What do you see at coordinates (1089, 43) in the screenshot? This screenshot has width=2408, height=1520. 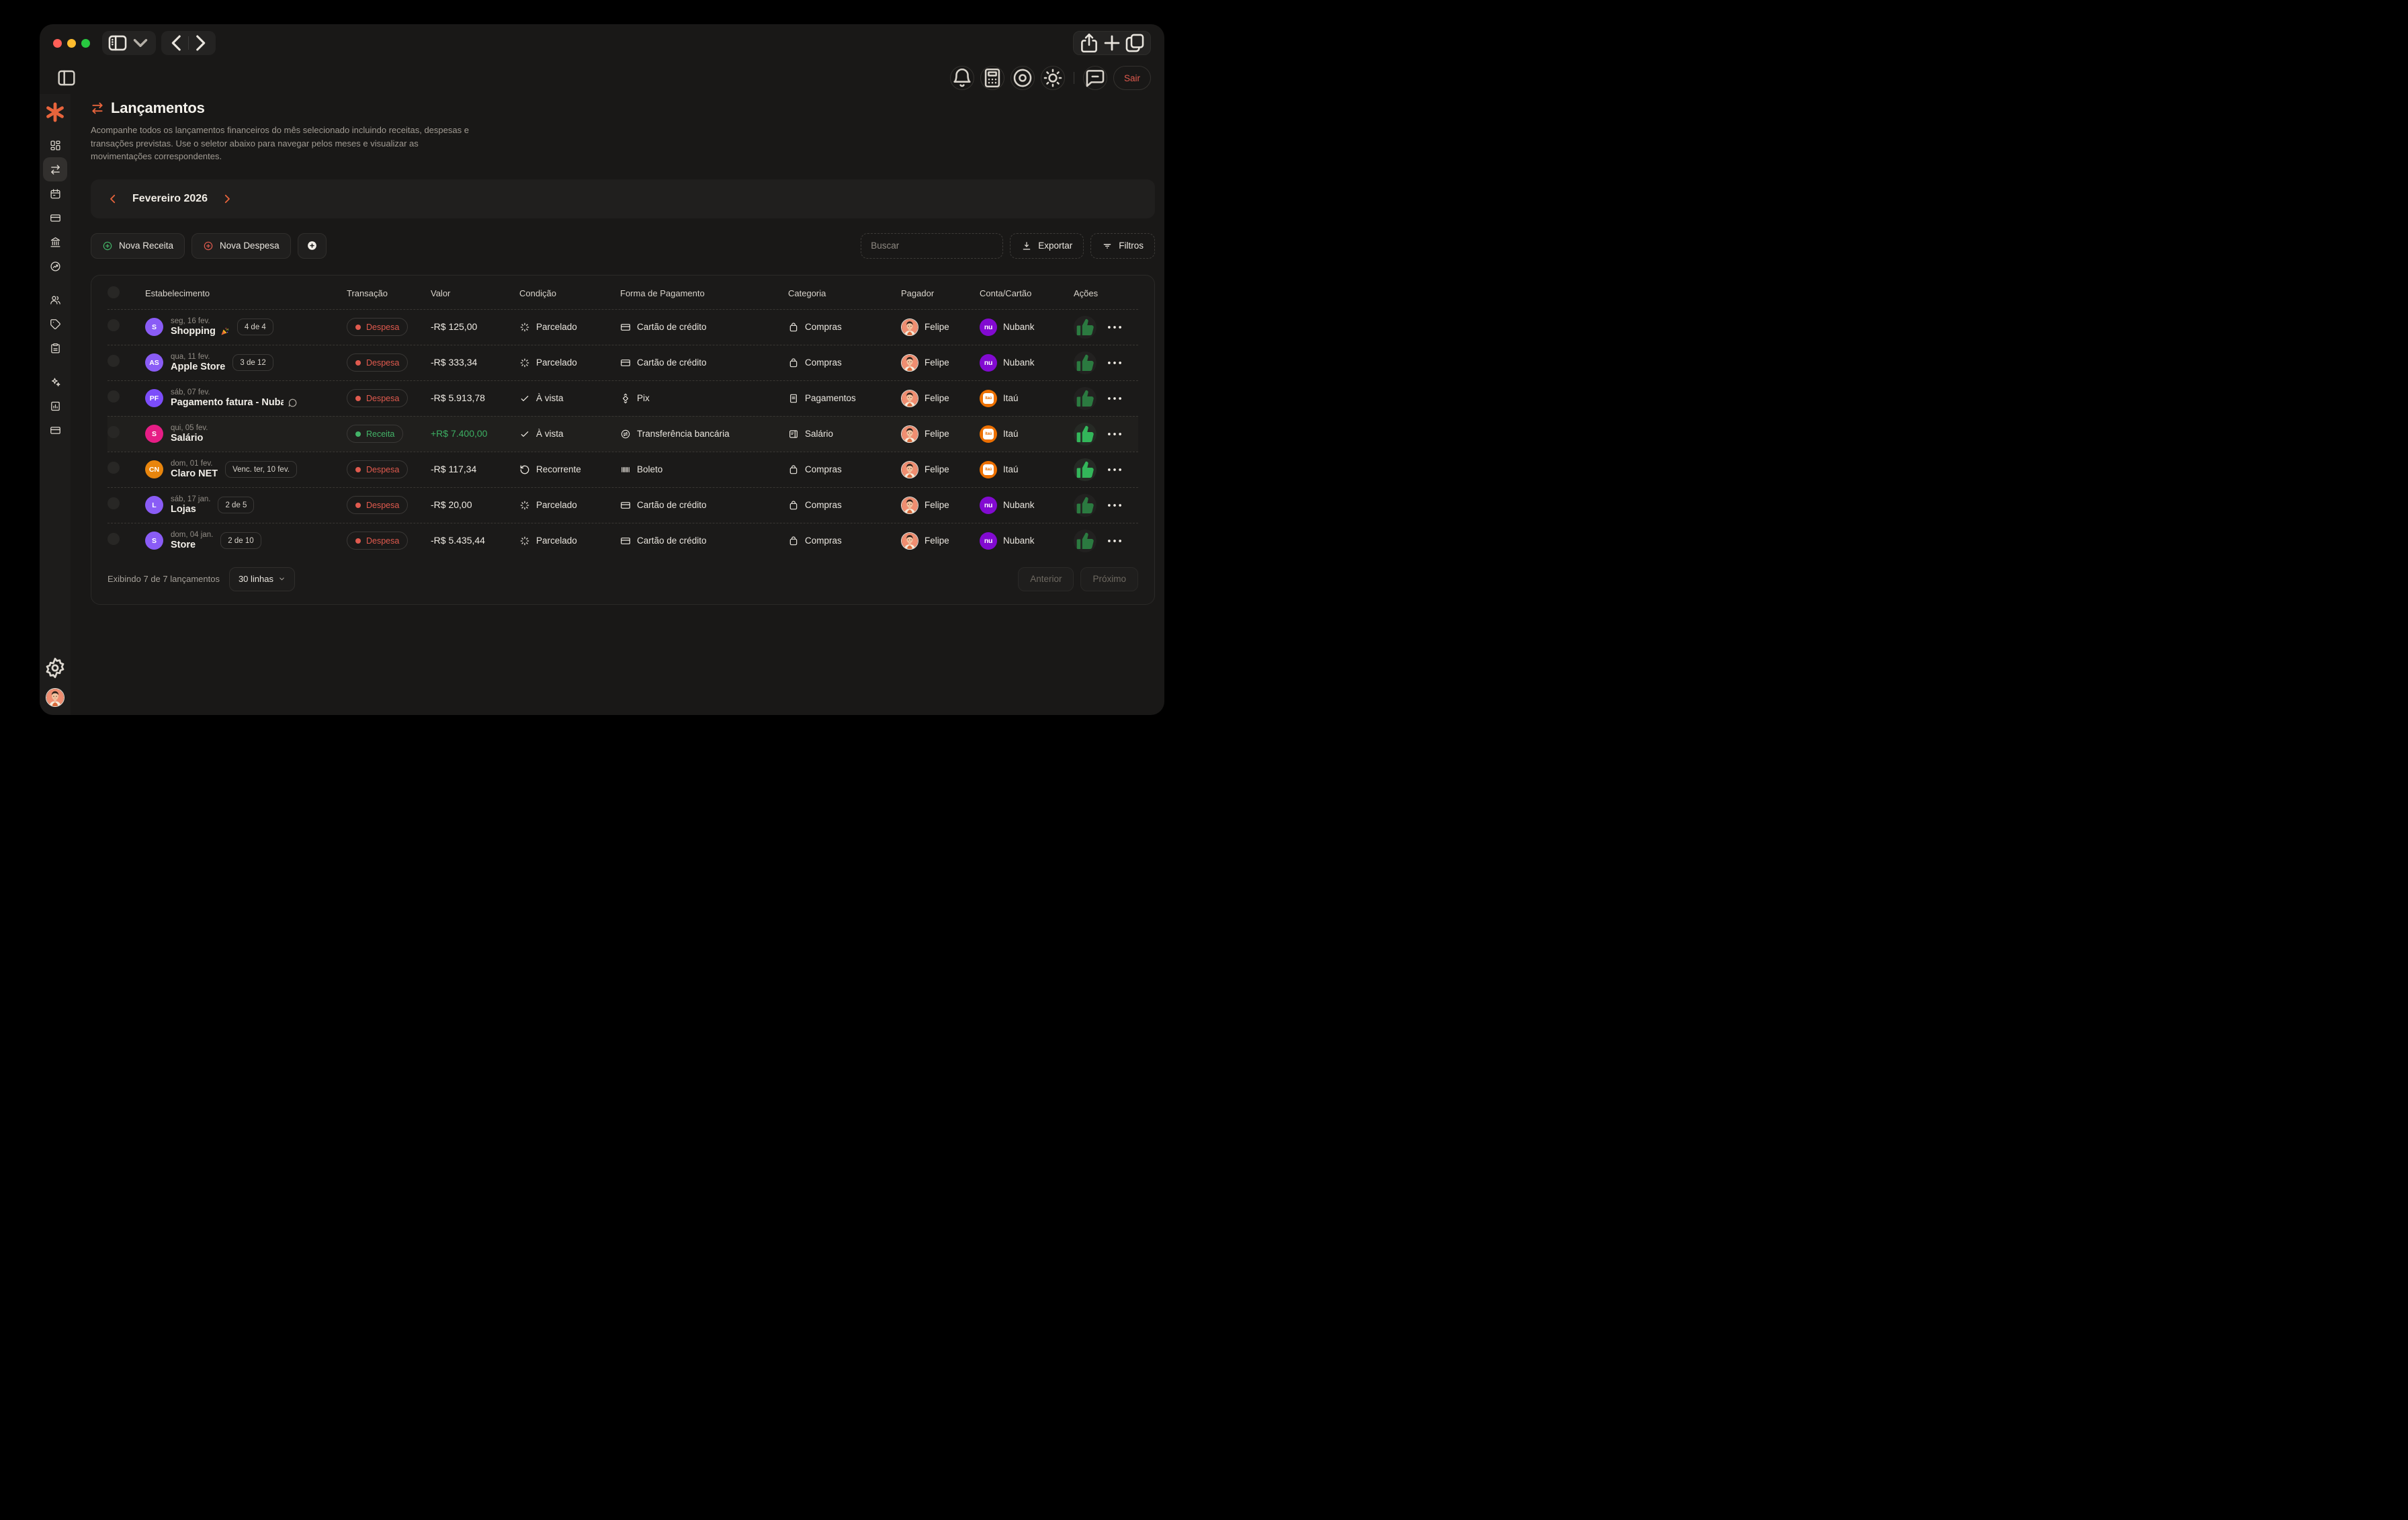 I see `share-button` at bounding box center [1089, 43].